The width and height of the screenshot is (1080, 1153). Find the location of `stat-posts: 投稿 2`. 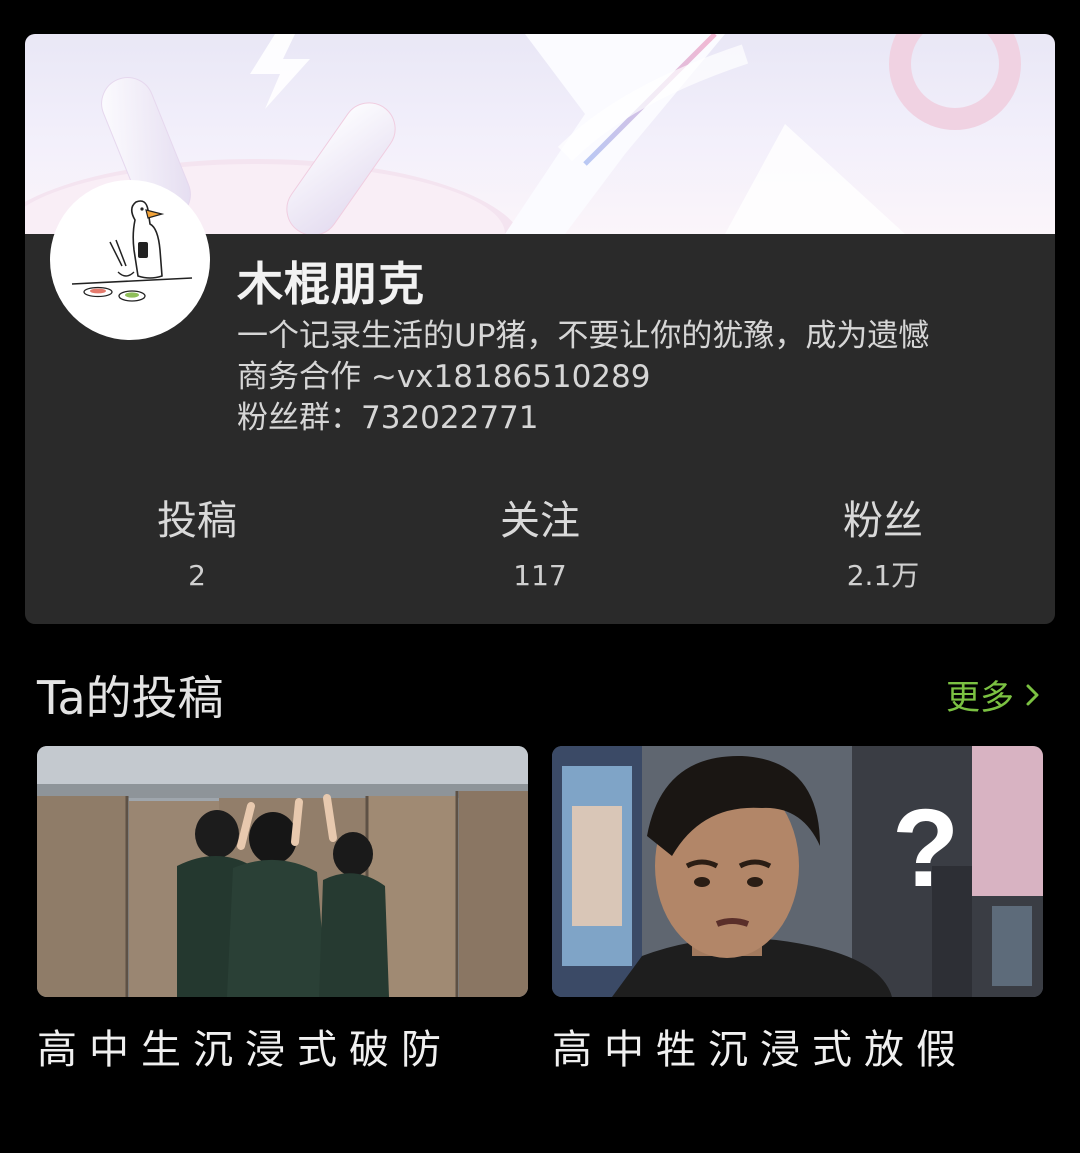

stat-posts: 投稿 2 is located at coordinates (197, 544).